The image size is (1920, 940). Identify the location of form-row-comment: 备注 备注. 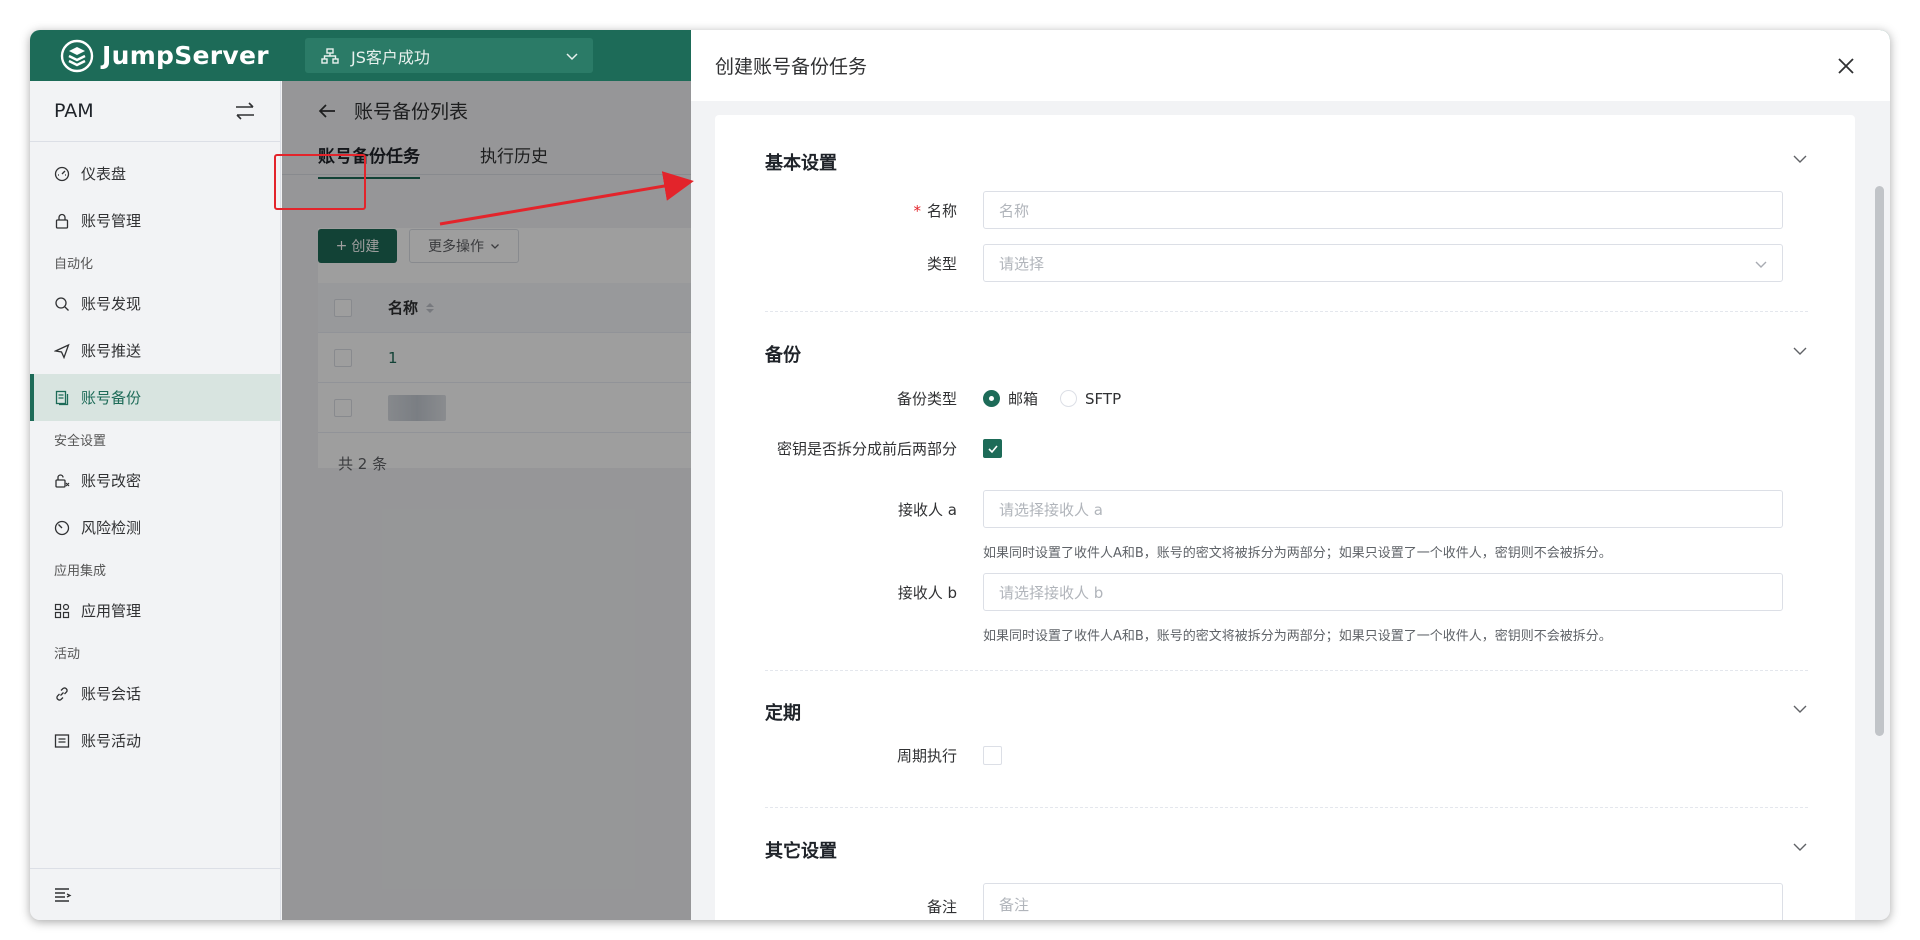
(1286, 901).